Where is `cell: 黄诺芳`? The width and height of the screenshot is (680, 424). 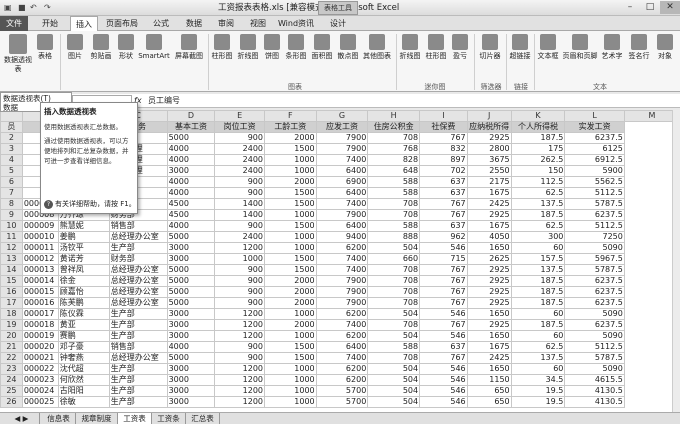
cell: 黄诺芳 is located at coordinates (83, 259).